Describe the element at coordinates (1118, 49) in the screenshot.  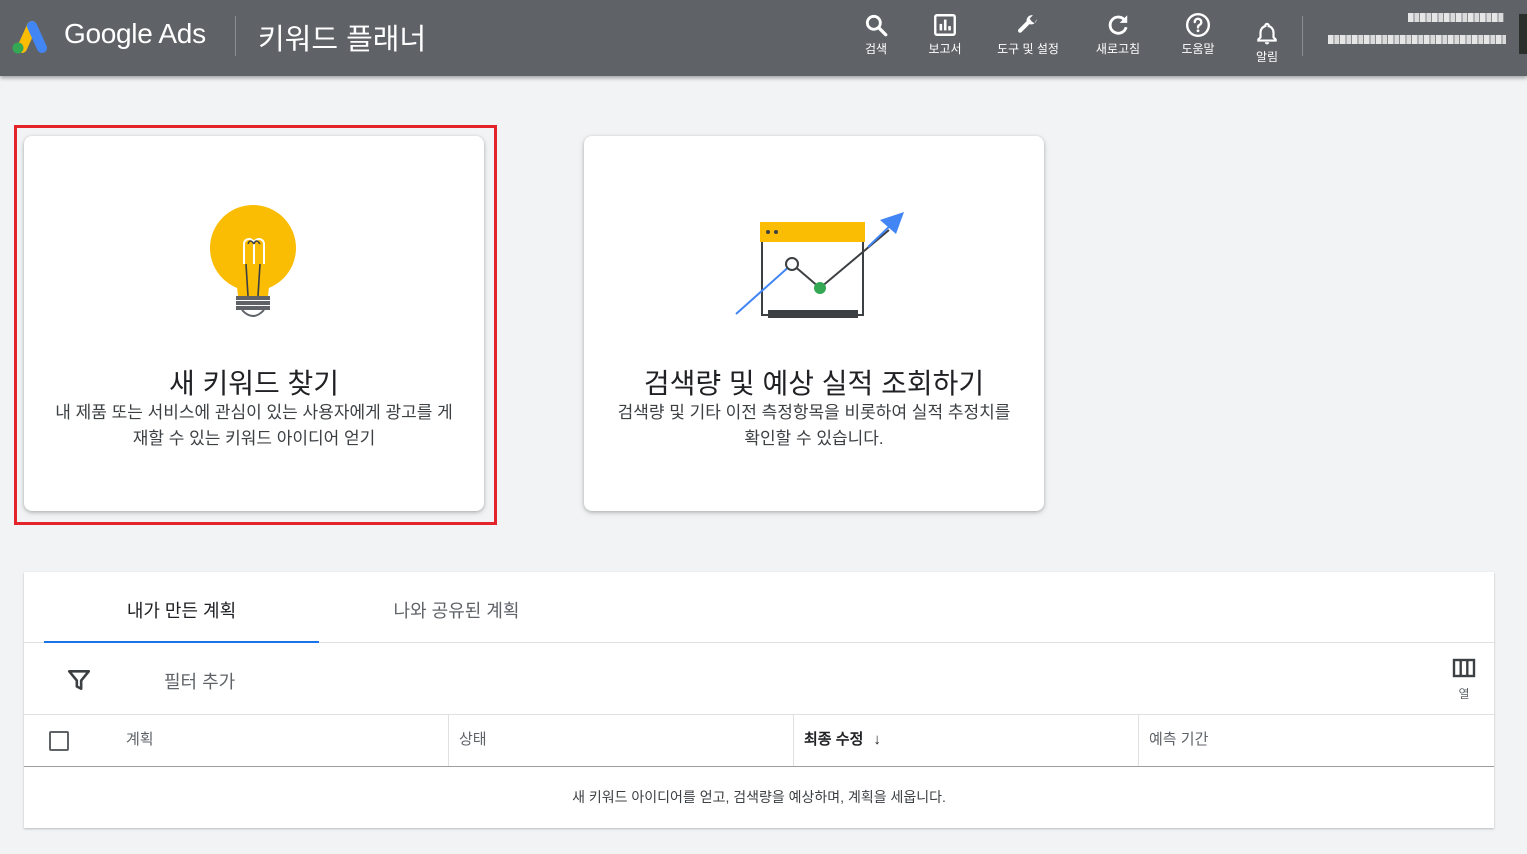
I see `refresh-button-label: 새로고침` at that location.